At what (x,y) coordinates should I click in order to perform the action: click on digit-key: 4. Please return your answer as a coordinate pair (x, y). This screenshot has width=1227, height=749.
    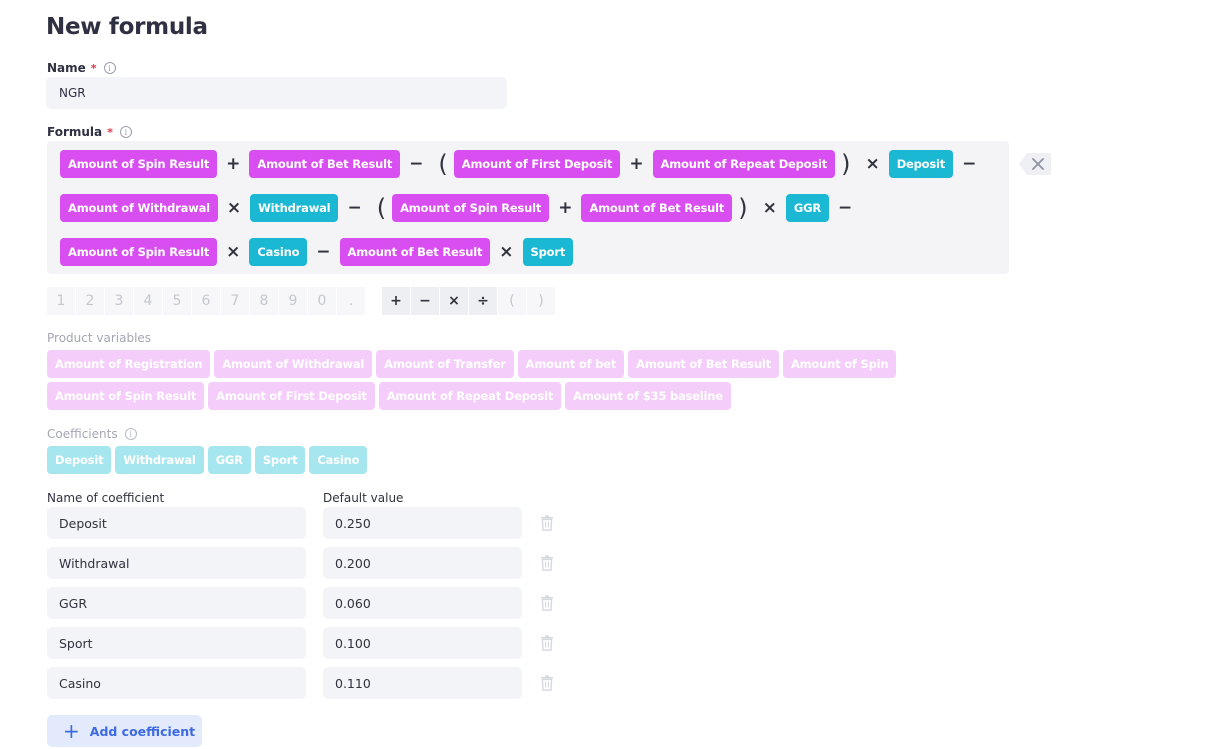
    Looking at the image, I should click on (148, 301).